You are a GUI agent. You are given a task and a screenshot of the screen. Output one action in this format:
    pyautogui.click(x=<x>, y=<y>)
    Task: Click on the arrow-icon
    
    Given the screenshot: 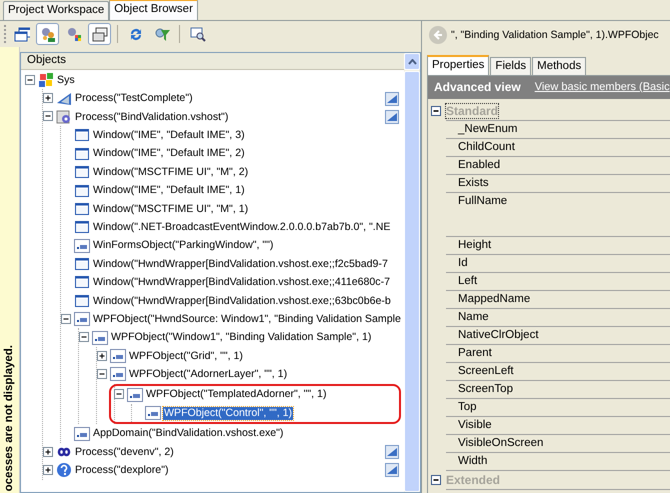 What is the action you would take?
    pyautogui.click(x=64, y=98)
    